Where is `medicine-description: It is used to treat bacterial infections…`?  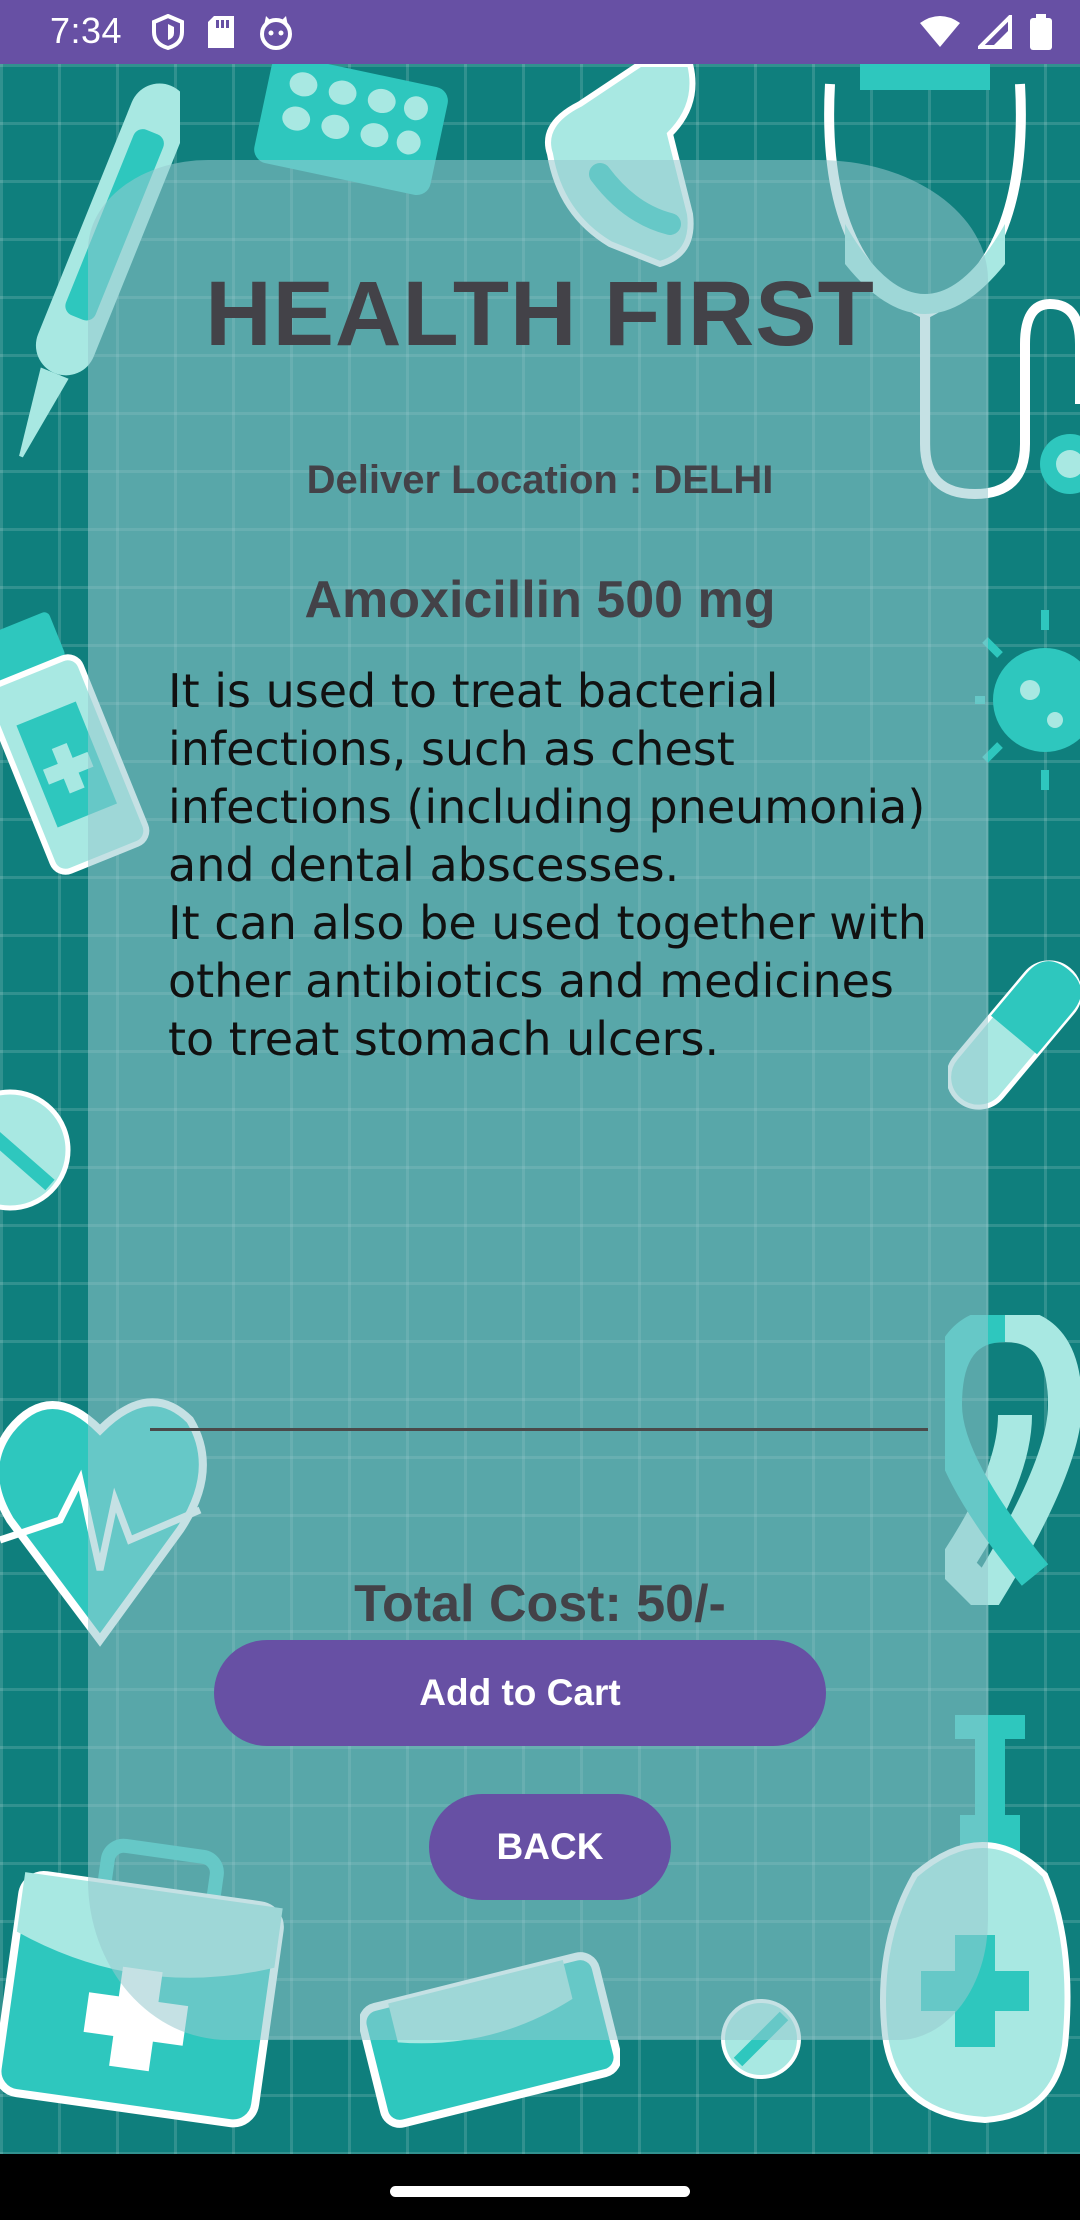 medicine-description: It is used to treat bacterial infections… is located at coordinates (547, 865).